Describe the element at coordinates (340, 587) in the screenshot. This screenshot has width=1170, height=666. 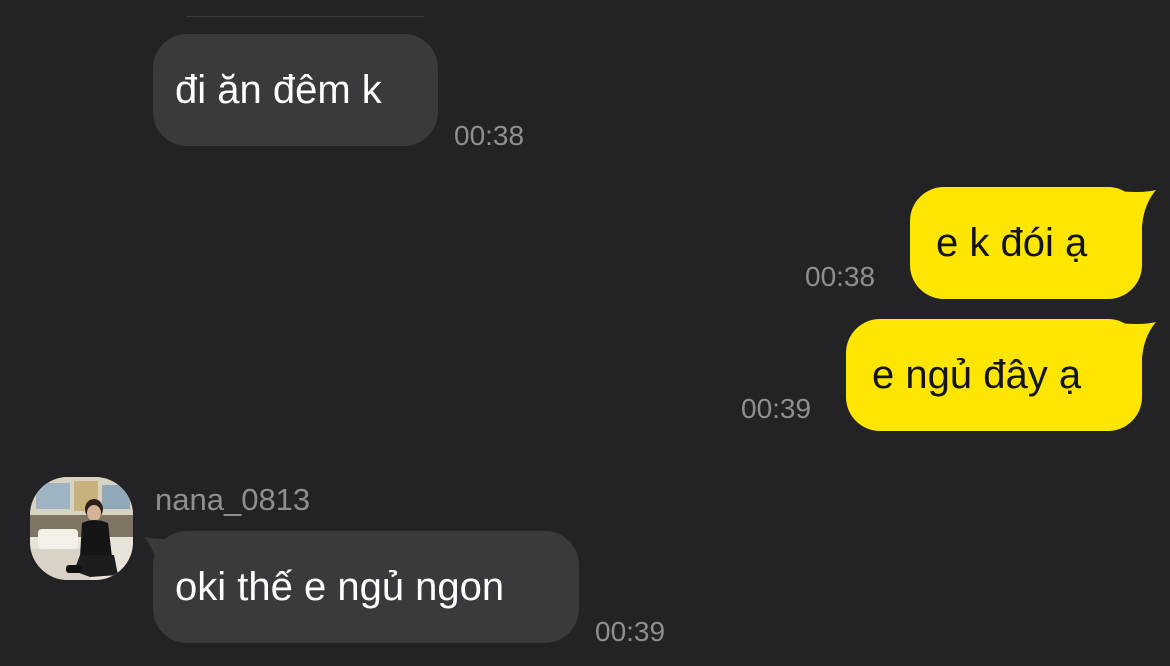
I see `message-text: oki thế e ngủ ngon` at that location.